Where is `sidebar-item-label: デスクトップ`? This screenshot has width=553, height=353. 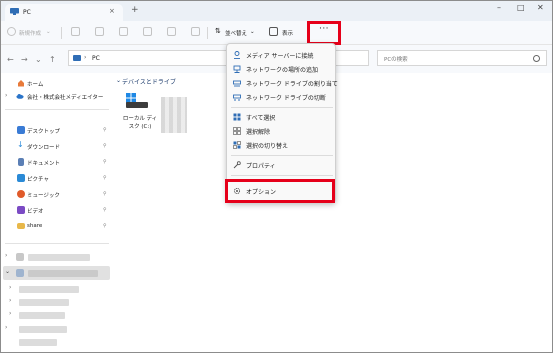 sidebar-item-label: デスクトップ is located at coordinates (44, 132).